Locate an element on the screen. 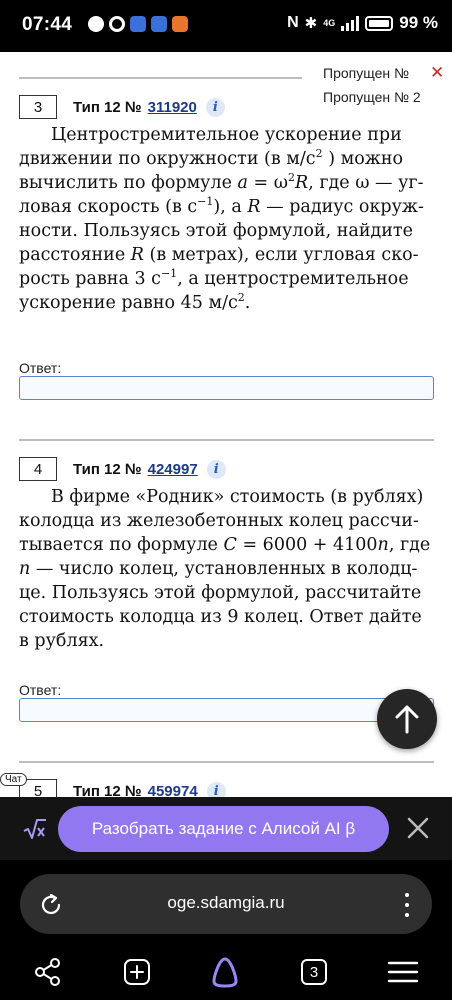  task-header: 4 Тип 12 № 424997 i is located at coordinates (122, 469).